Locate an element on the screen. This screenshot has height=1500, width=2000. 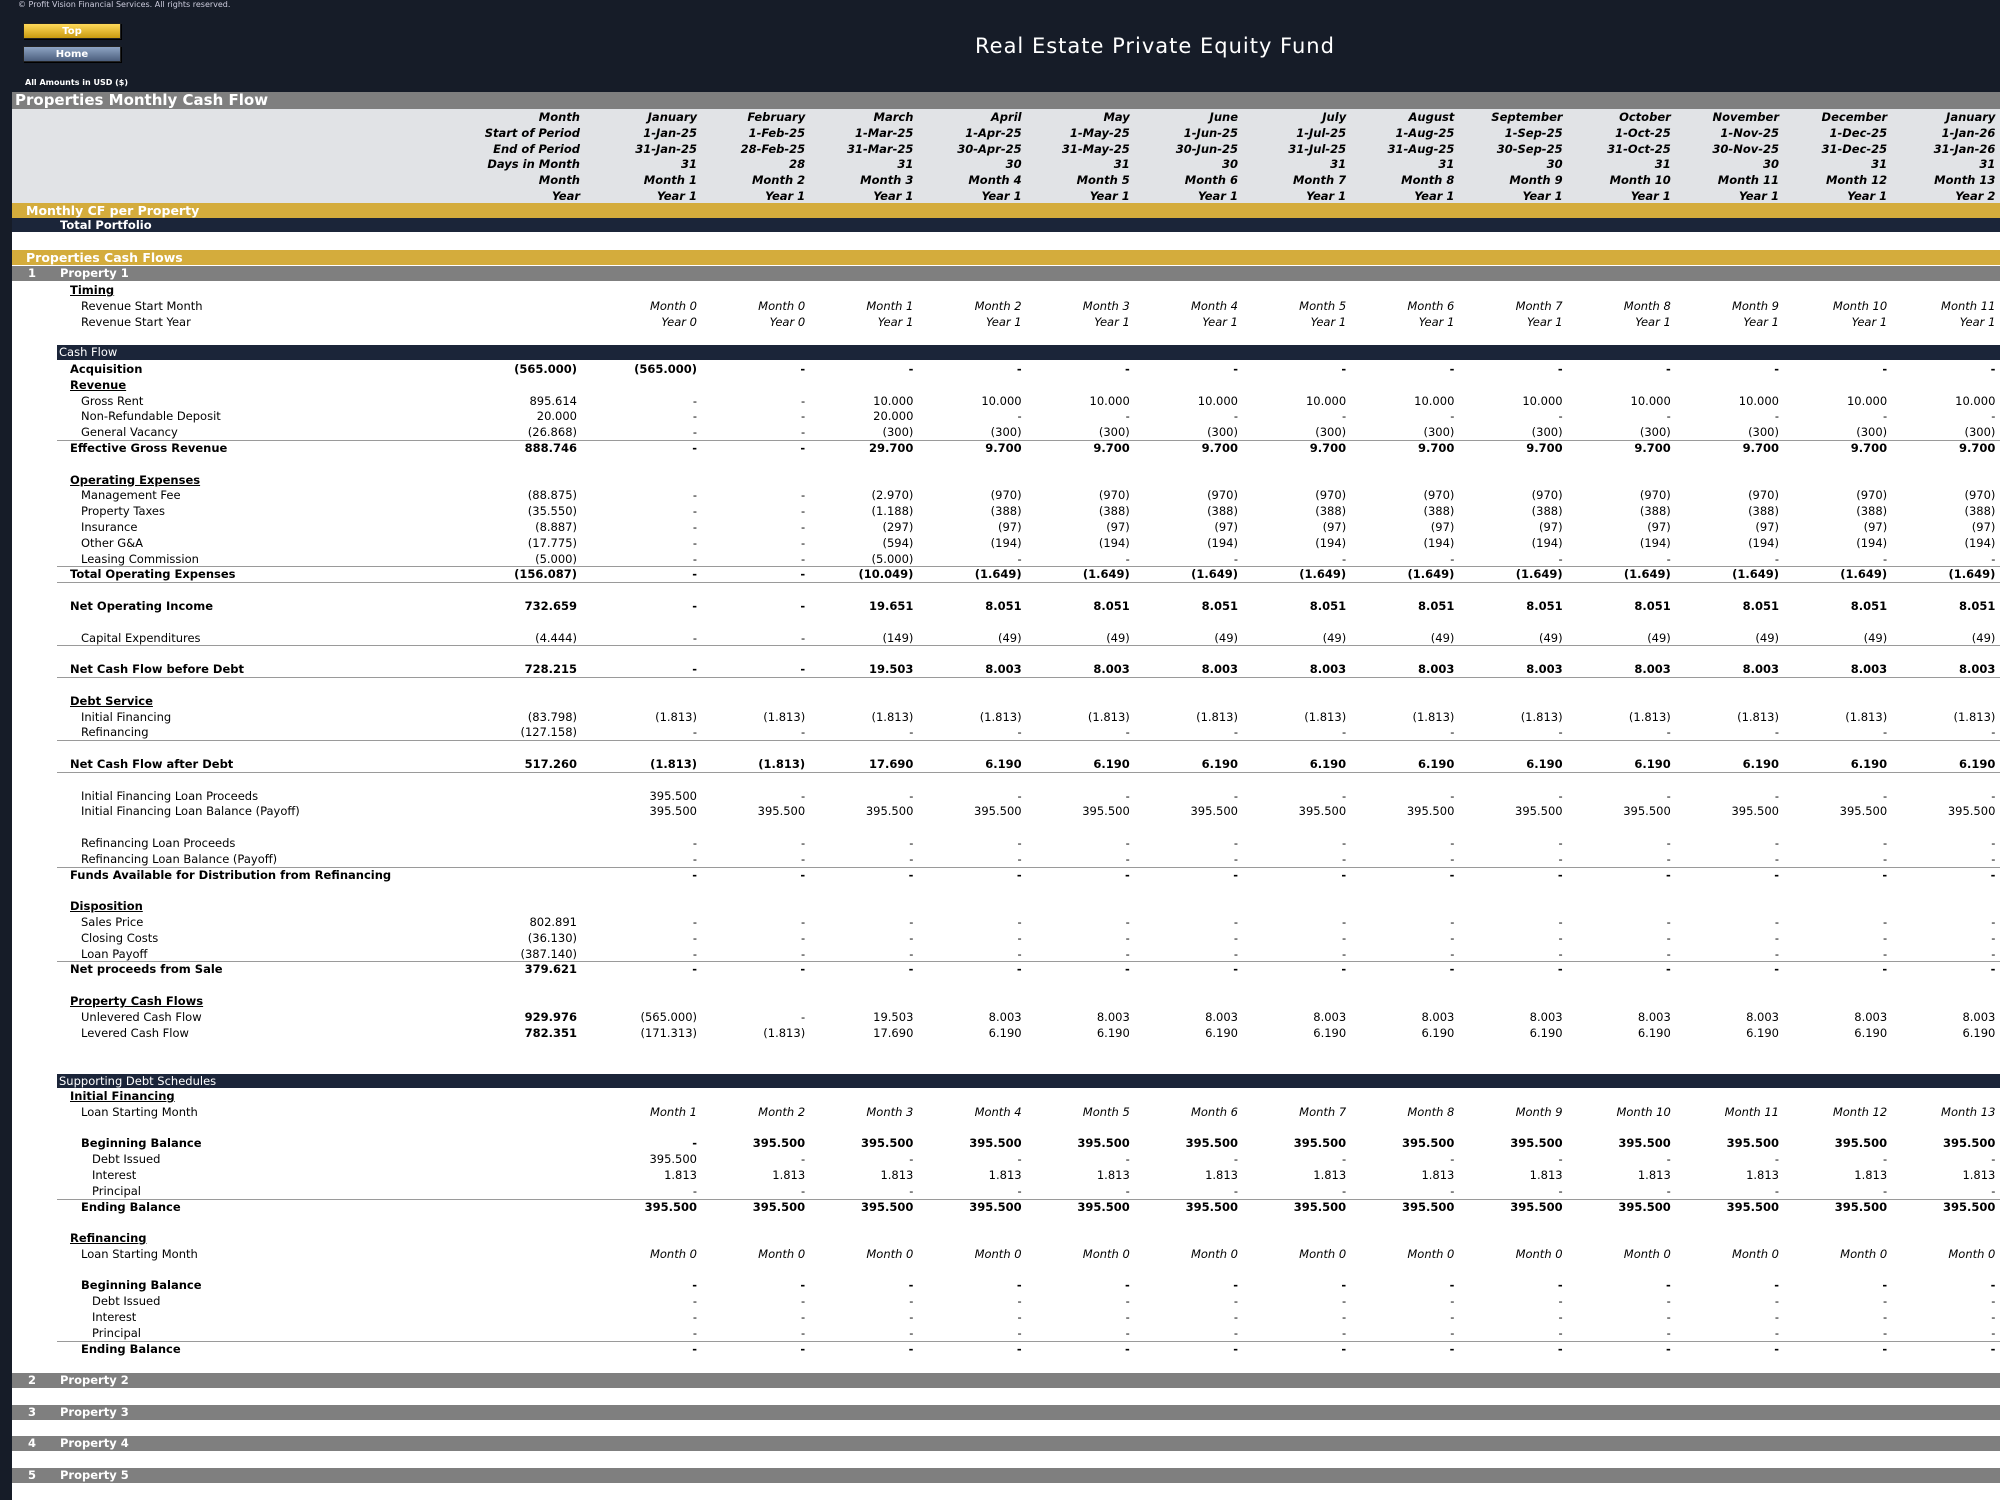
month-value: Month 9 is located at coordinates (1755, 305).